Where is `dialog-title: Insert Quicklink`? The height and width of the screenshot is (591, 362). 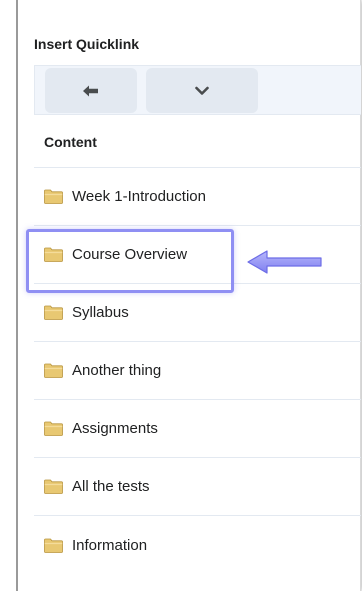
dialog-title: Insert Quicklink is located at coordinates (87, 44).